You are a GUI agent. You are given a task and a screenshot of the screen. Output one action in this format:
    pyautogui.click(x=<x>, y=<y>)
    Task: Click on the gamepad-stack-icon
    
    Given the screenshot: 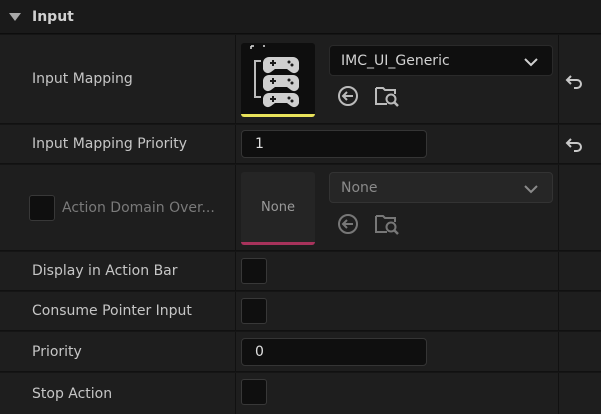 What is the action you would take?
    pyautogui.click(x=274, y=76)
    